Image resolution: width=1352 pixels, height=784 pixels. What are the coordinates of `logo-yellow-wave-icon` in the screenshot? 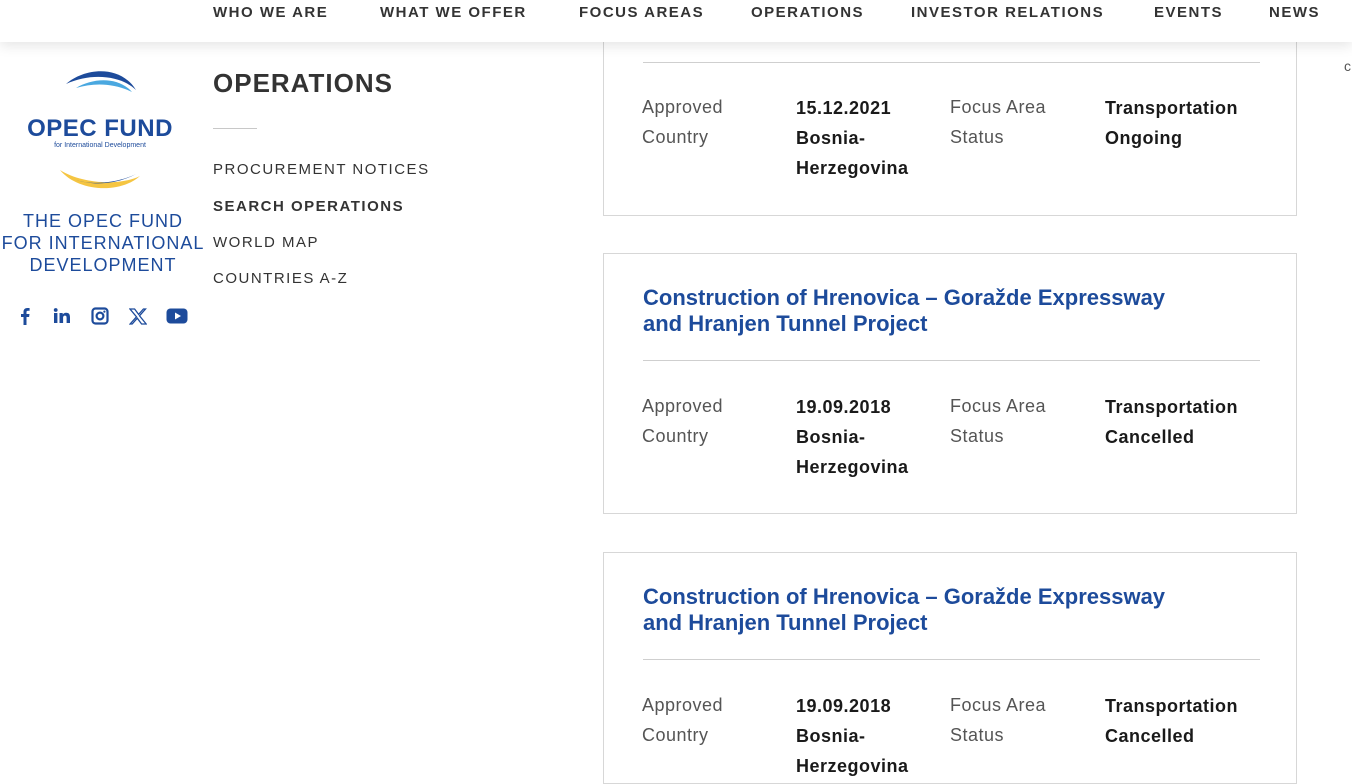 It's located at (100, 179).